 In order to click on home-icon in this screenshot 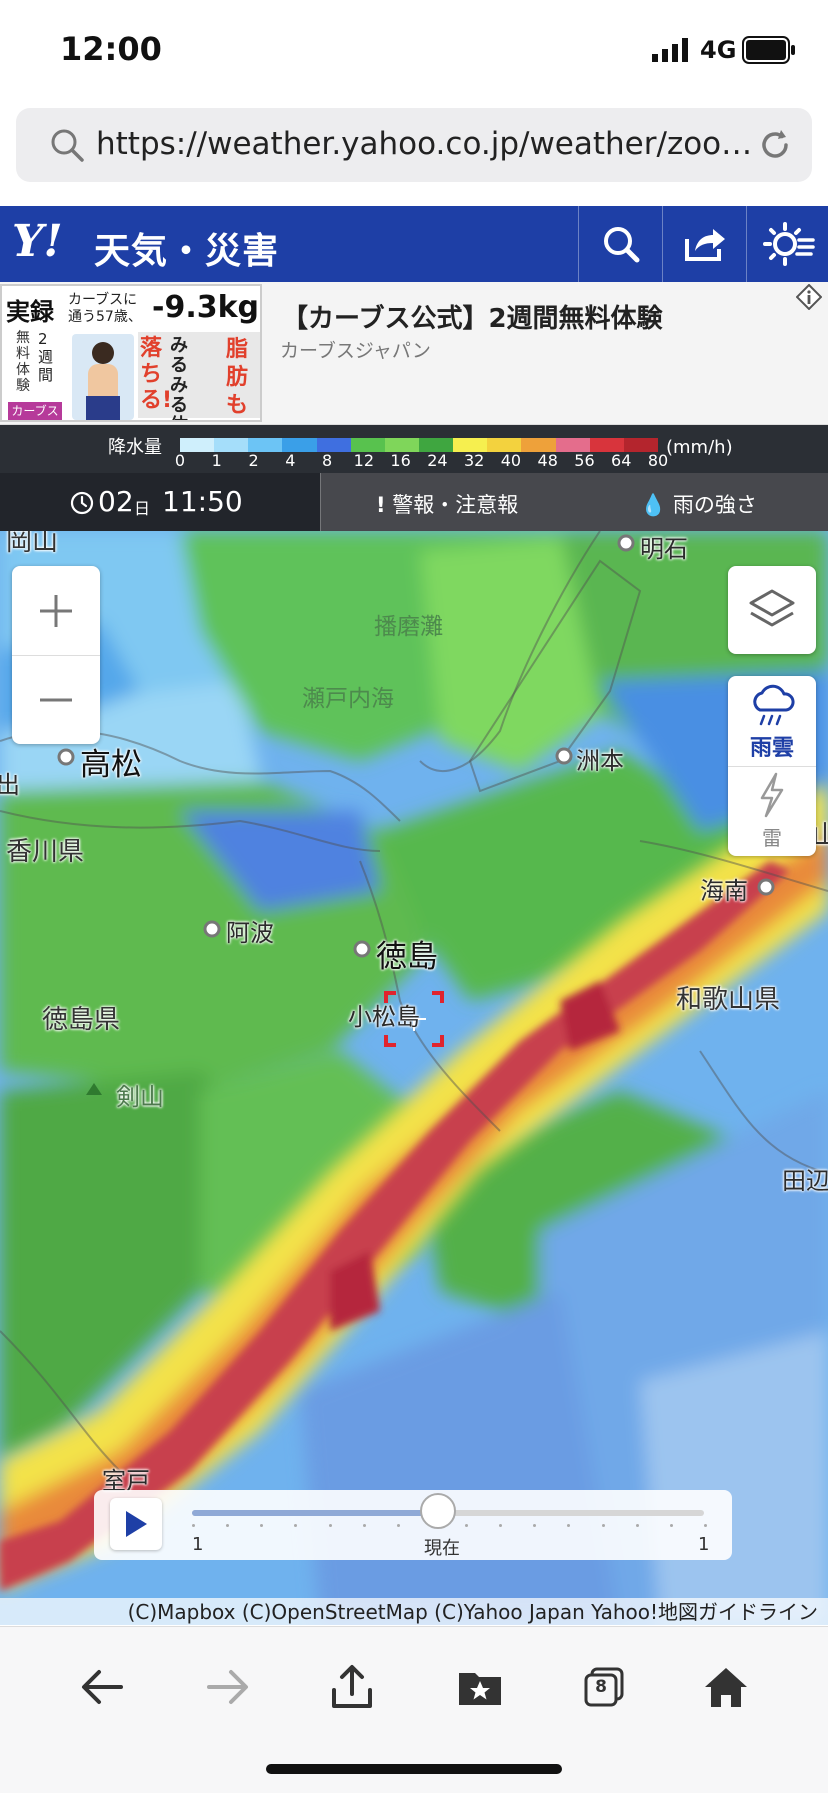, I will do `click(726, 1687)`.